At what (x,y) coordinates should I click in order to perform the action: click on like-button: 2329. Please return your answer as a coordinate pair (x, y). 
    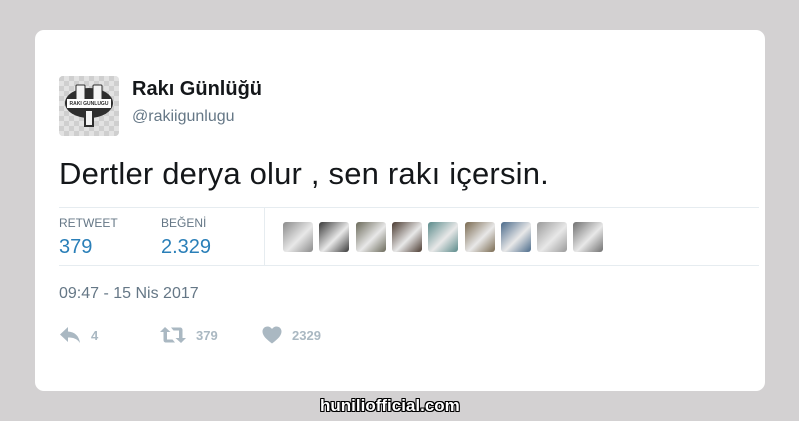
    Looking at the image, I should click on (291, 335).